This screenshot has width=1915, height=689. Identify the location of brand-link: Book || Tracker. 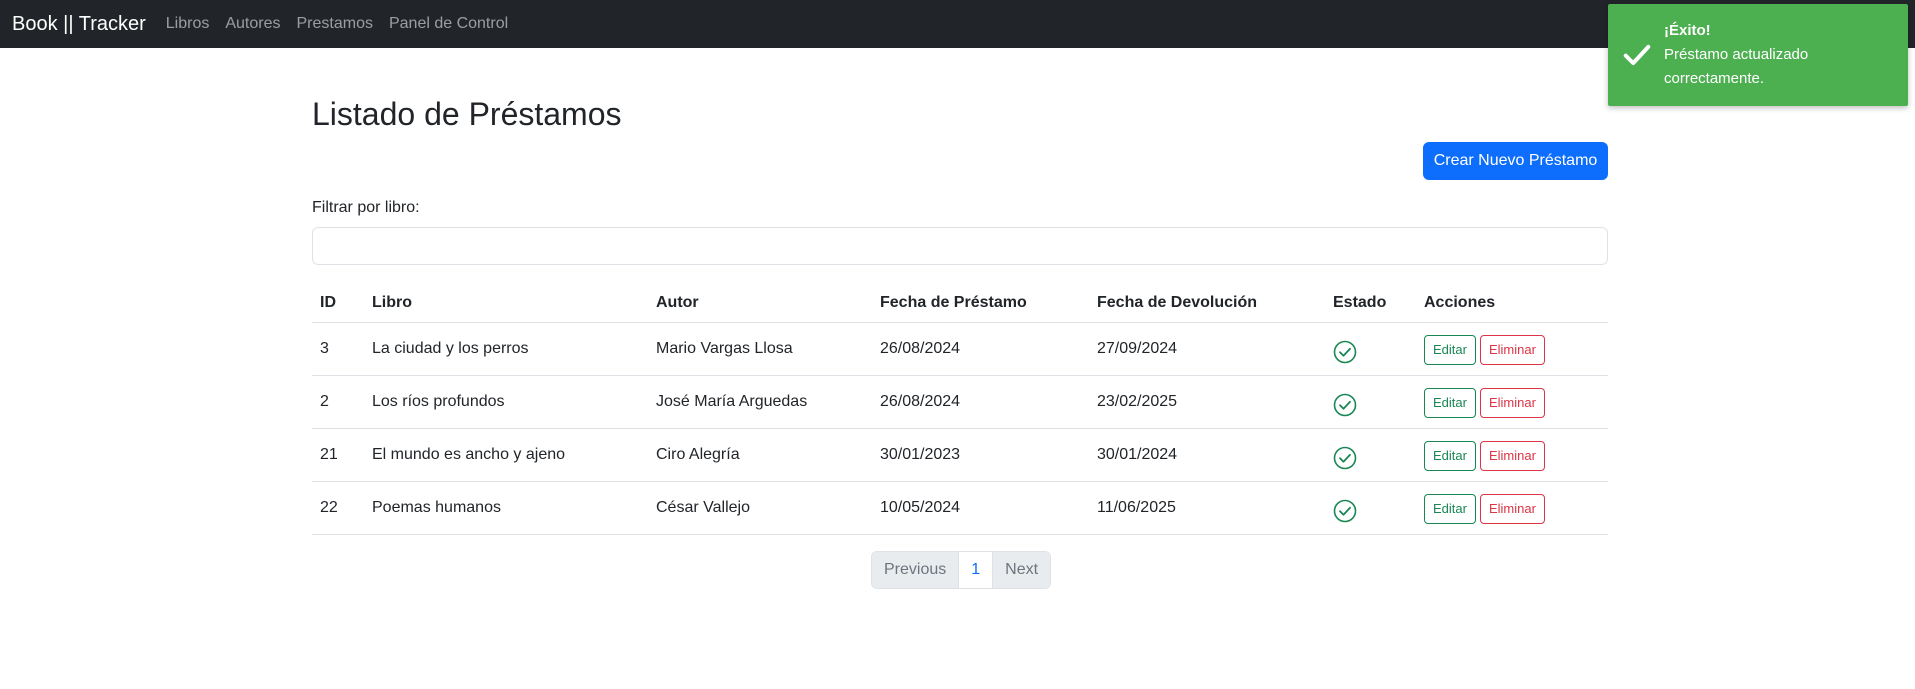
(79, 24).